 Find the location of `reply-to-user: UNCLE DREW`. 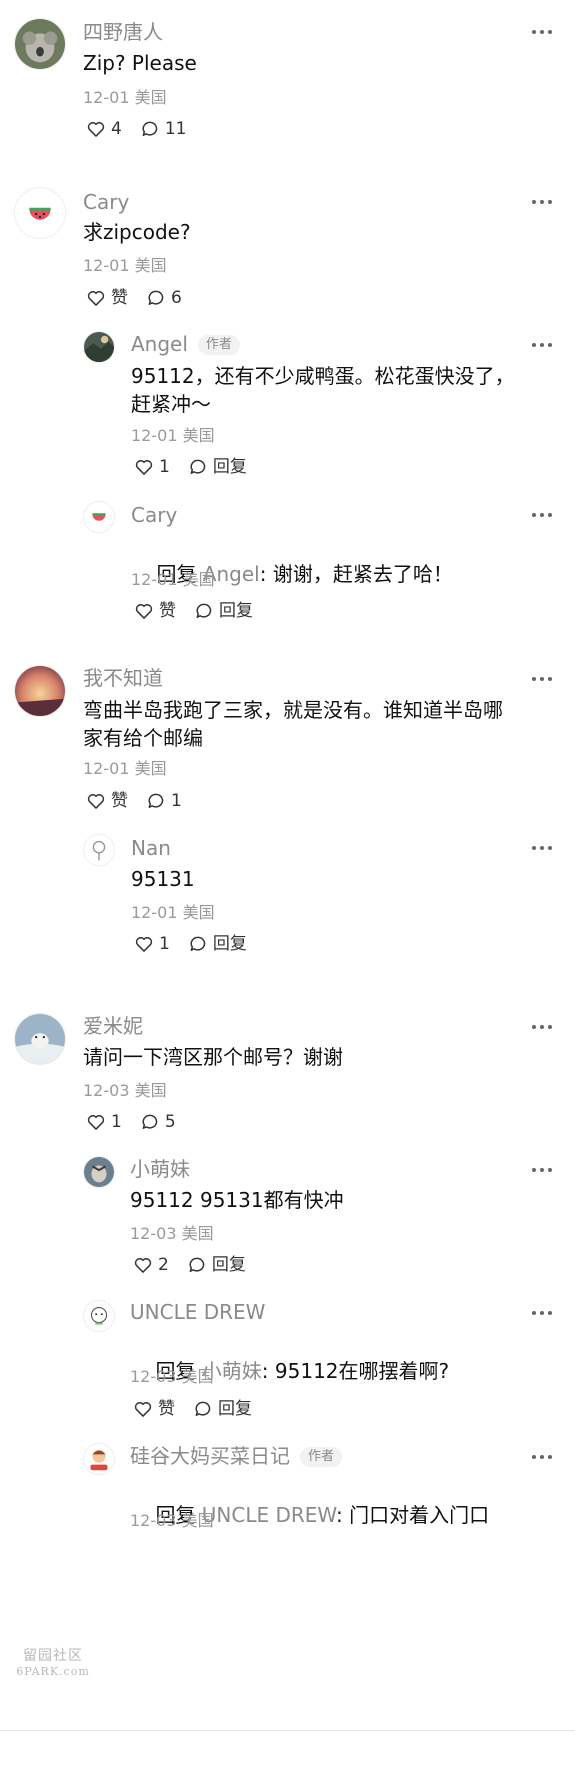

reply-to-user: UNCLE DREW is located at coordinates (269, 1515).